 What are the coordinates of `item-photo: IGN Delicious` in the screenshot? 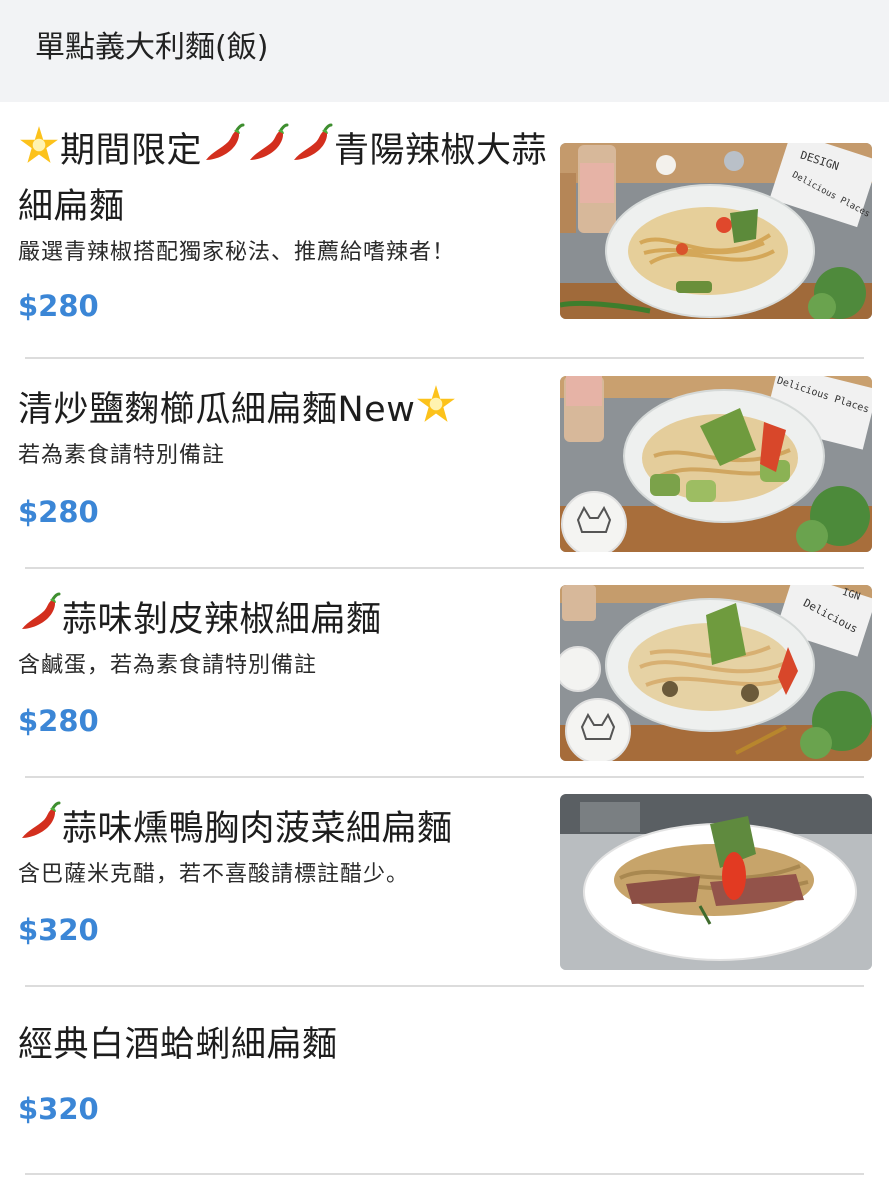 It's located at (716, 673).